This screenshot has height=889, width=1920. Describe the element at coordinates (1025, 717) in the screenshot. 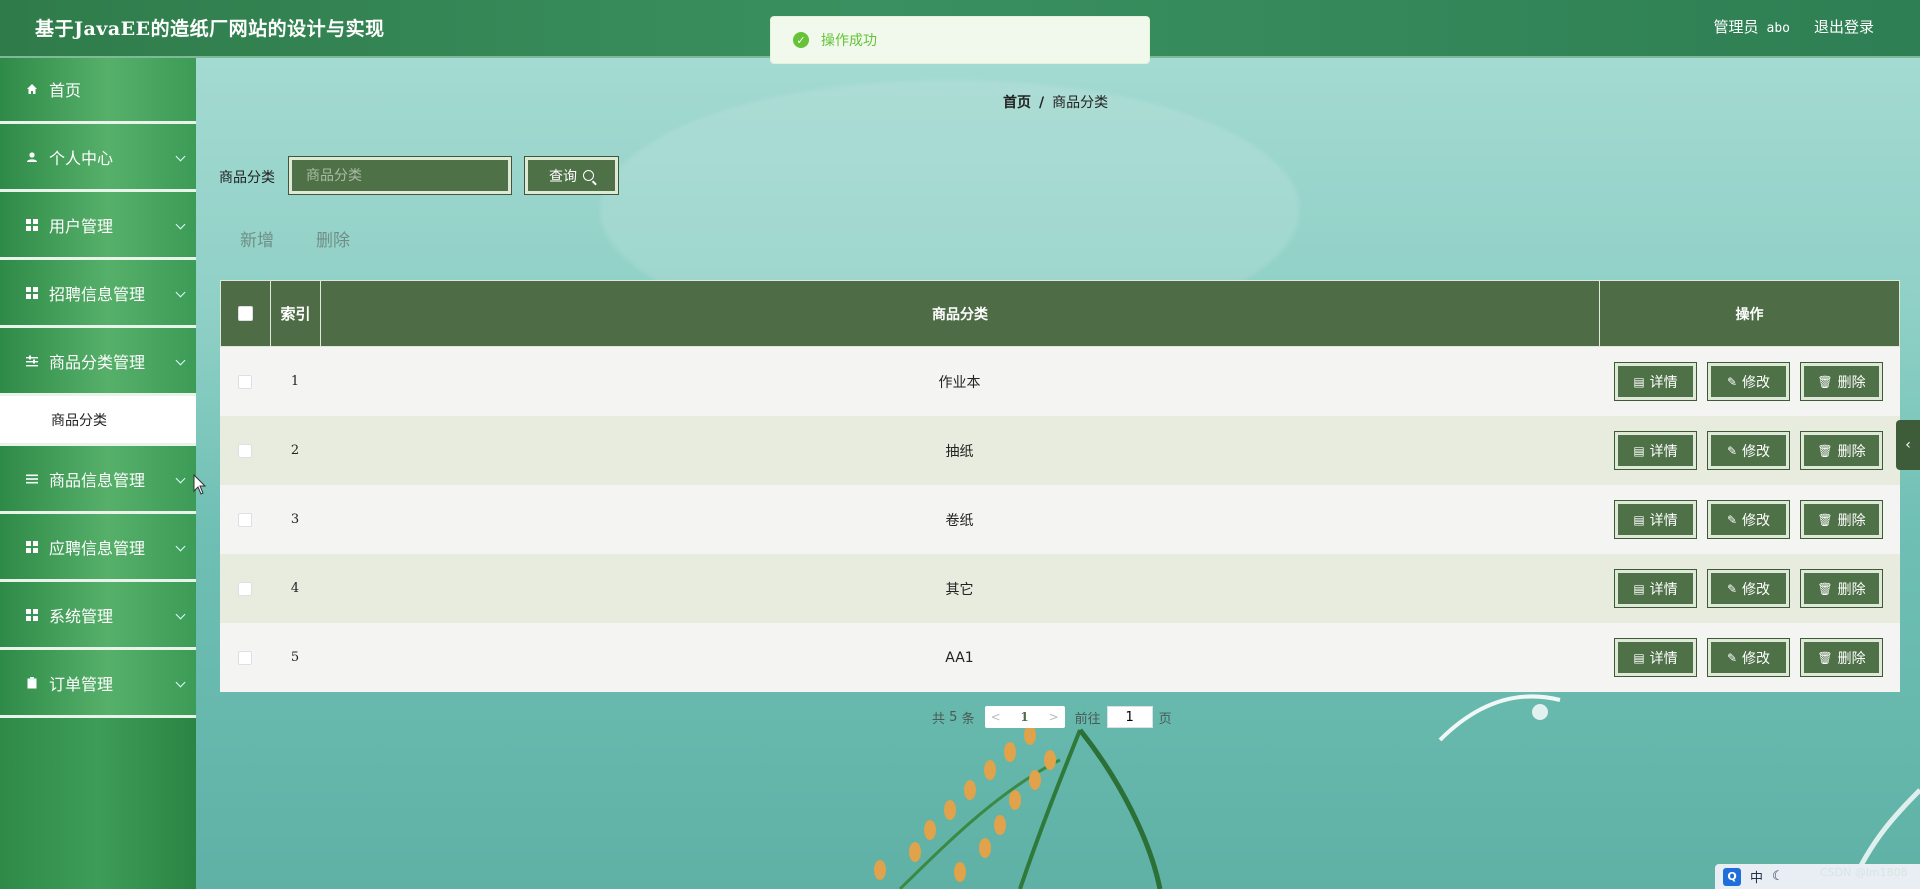

I see `current-page: 1` at that location.